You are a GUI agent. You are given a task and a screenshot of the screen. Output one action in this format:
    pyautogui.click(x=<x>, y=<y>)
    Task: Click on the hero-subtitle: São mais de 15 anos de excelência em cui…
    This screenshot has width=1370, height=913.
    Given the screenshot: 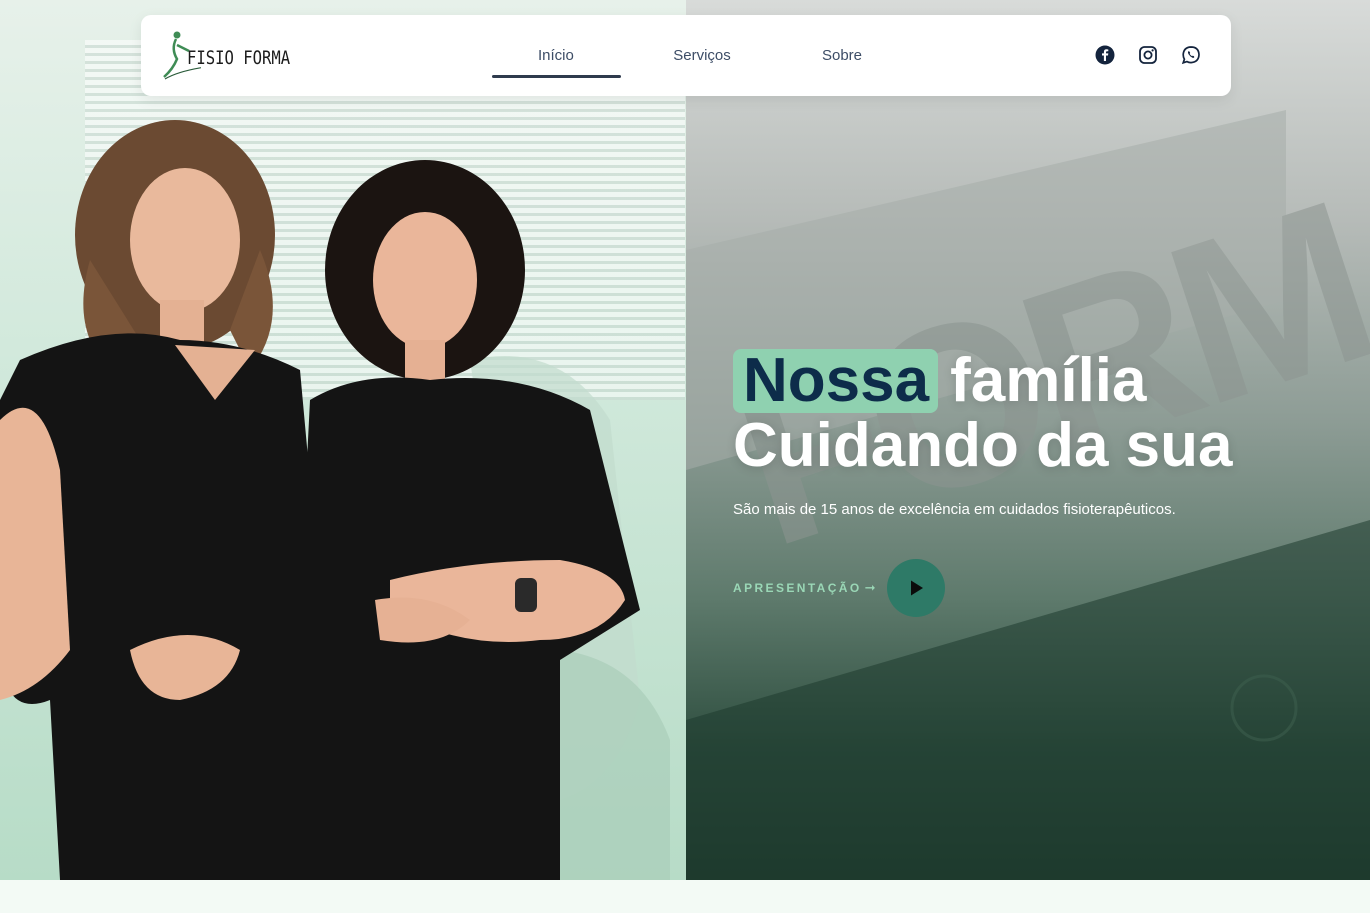 What is the action you would take?
    pyautogui.click(x=954, y=509)
    